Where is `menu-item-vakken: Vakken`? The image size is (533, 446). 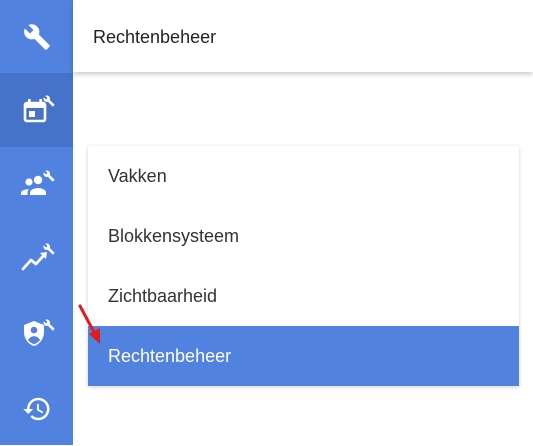 menu-item-vakken: Vakken is located at coordinates (303, 176).